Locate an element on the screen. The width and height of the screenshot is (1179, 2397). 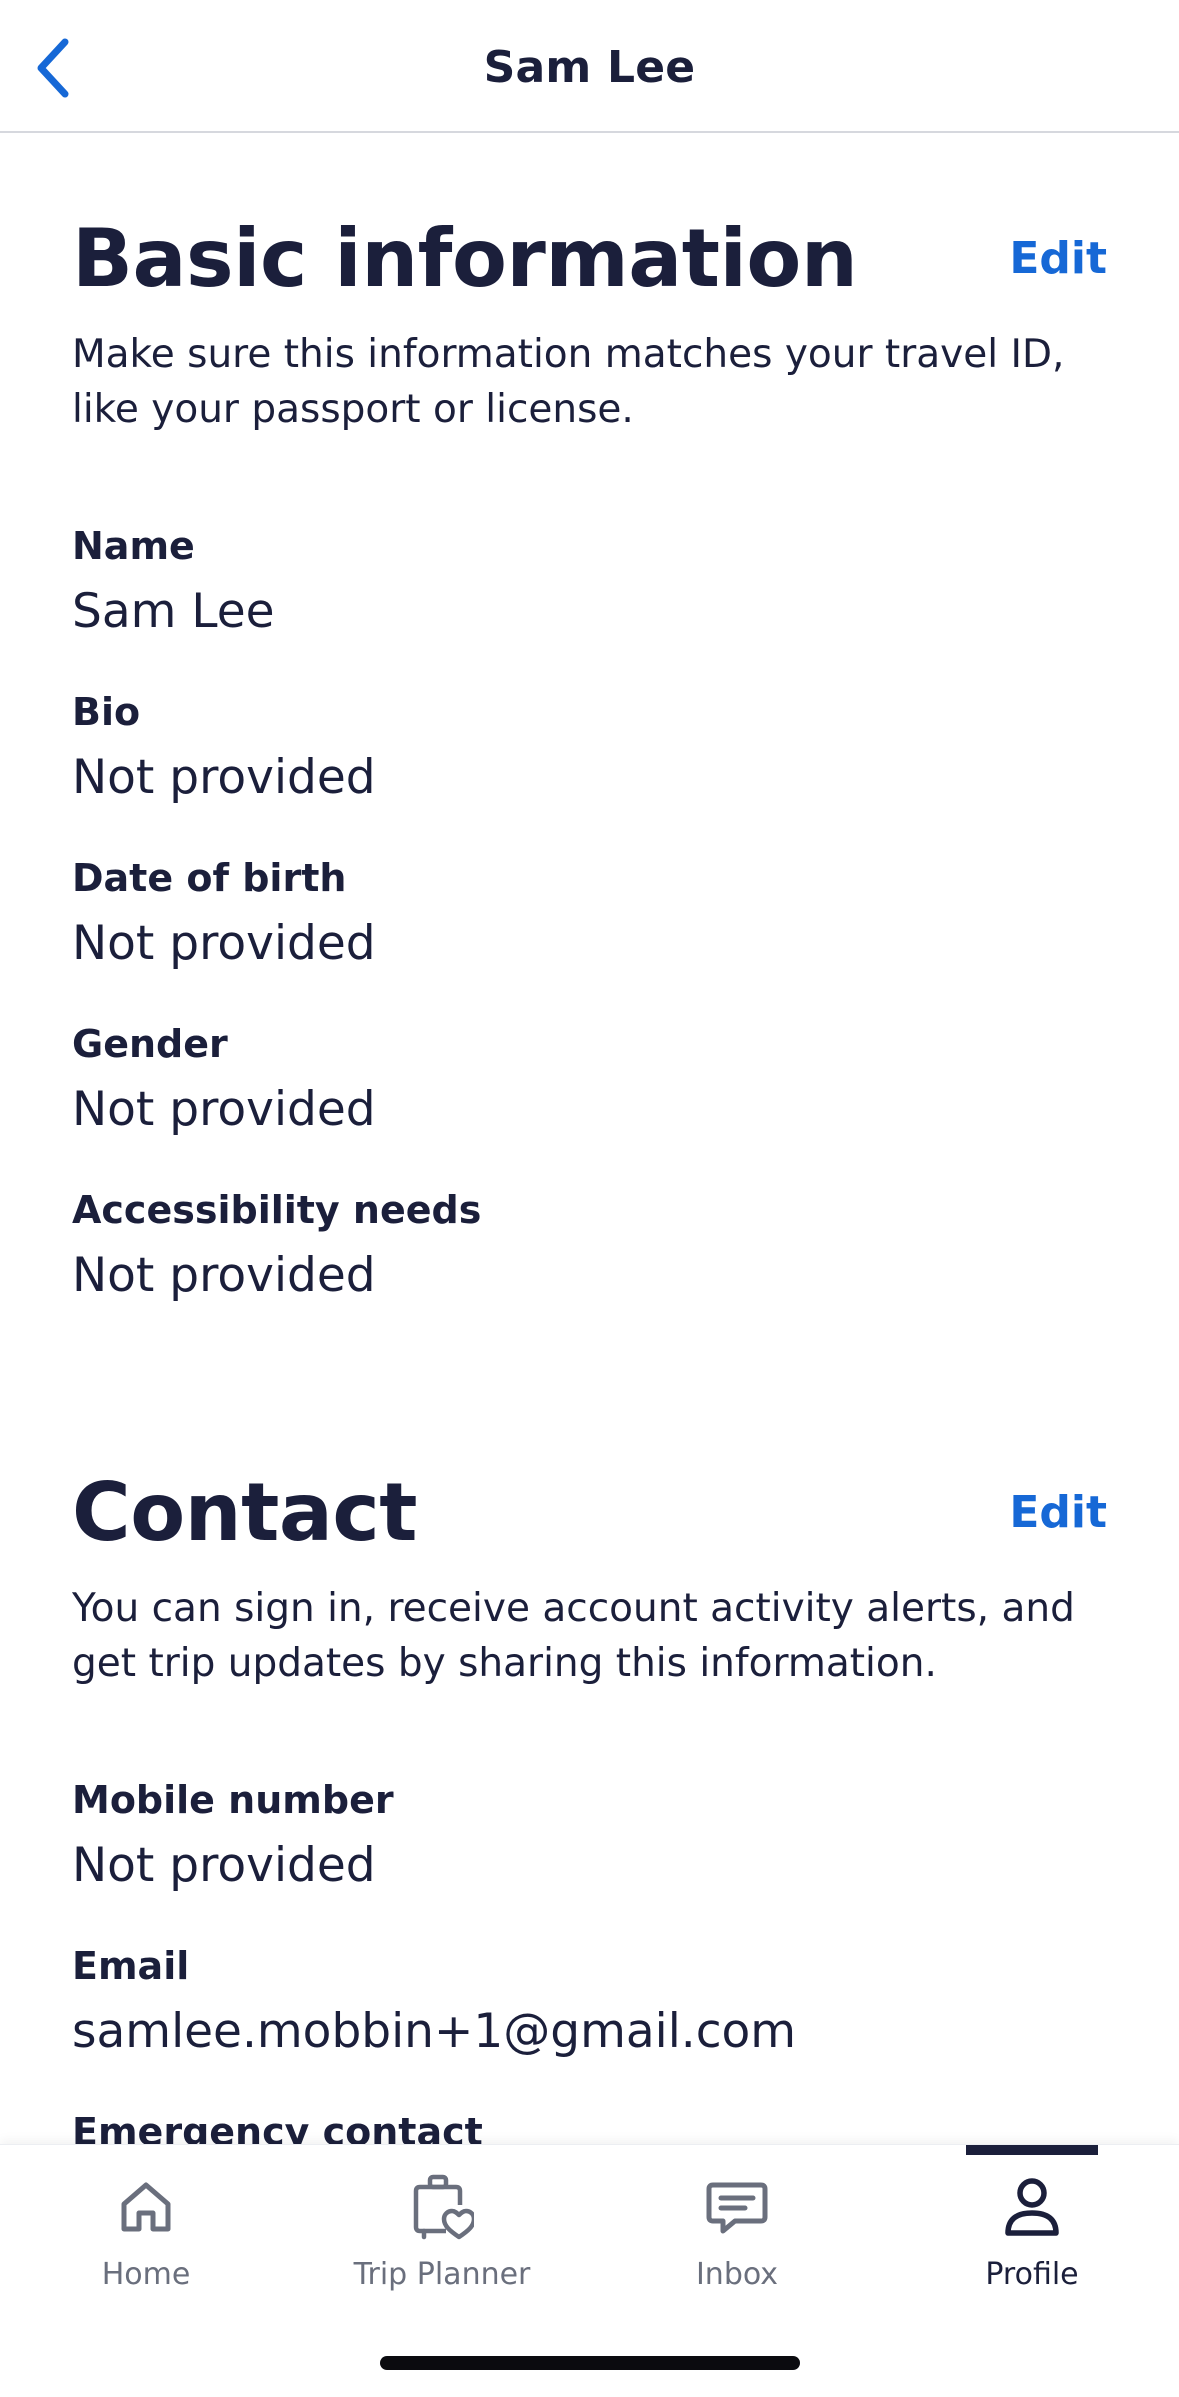
tab-label: Profile is located at coordinates (1032, 2274).